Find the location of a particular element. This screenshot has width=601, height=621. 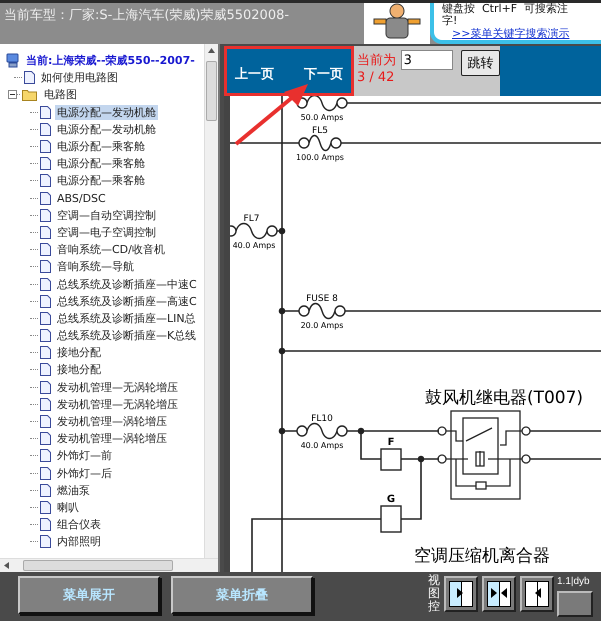

tree-item: 内部照明 is located at coordinates (79, 542).